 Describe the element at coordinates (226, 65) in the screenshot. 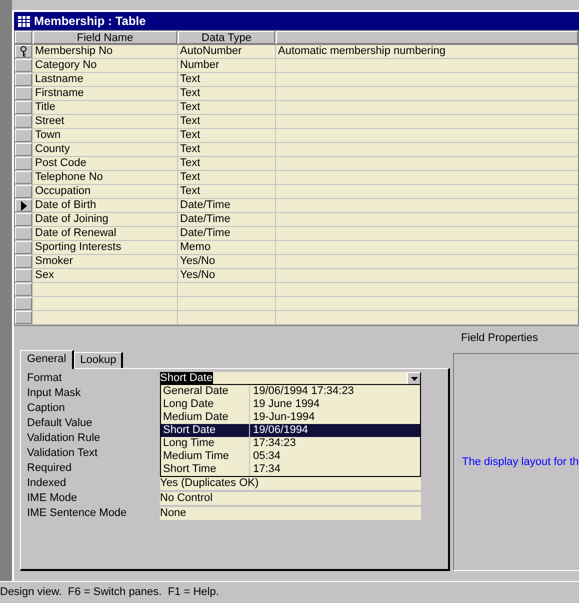

I see `table-cell: Number` at that location.